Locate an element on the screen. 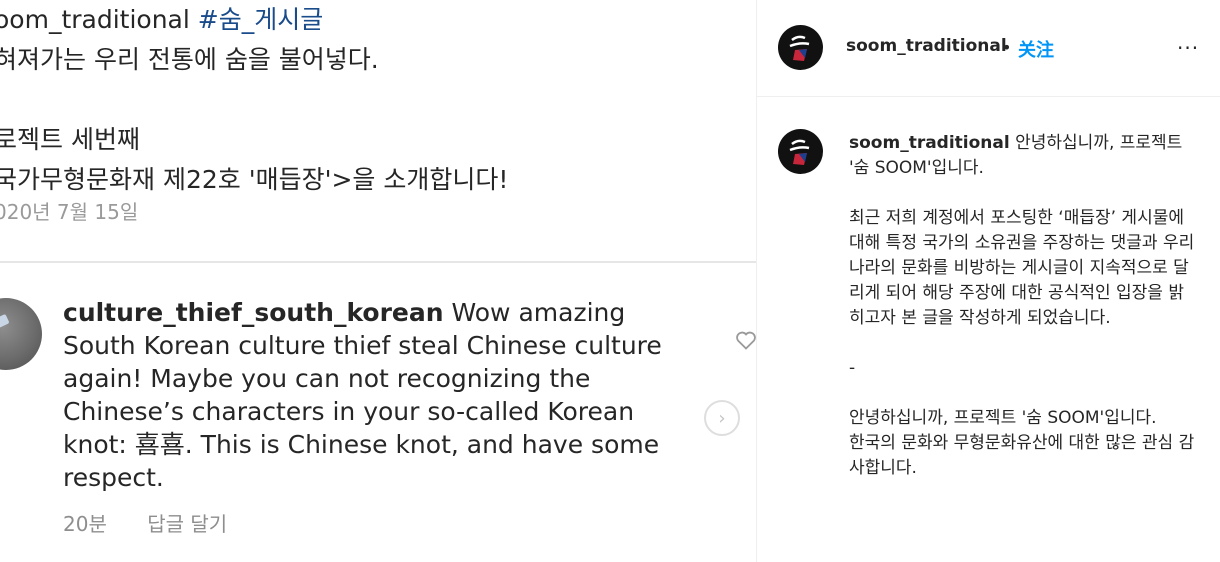 This screenshot has height=562, width=1220. caption-avatar is located at coordinates (800, 151).